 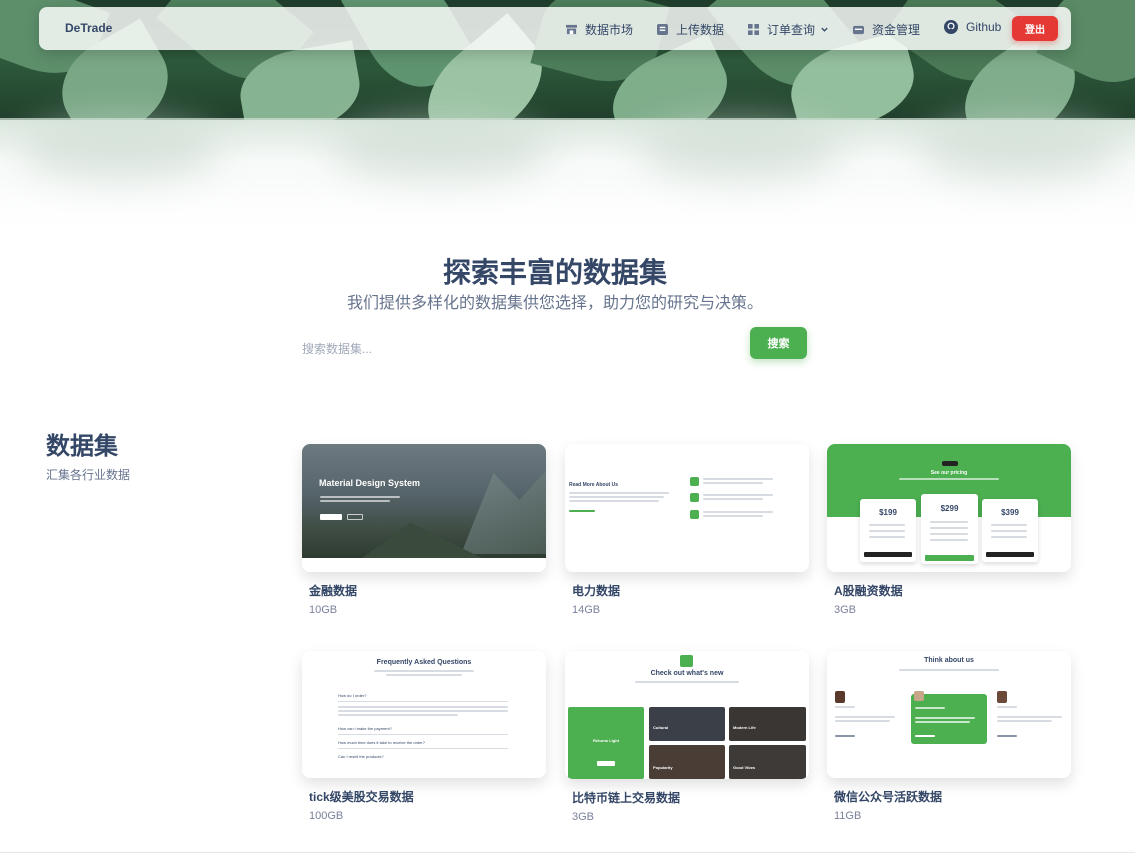 What do you see at coordinates (888, 797) in the screenshot?
I see `dataset-name: 微信公众号活跃数据` at bounding box center [888, 797].